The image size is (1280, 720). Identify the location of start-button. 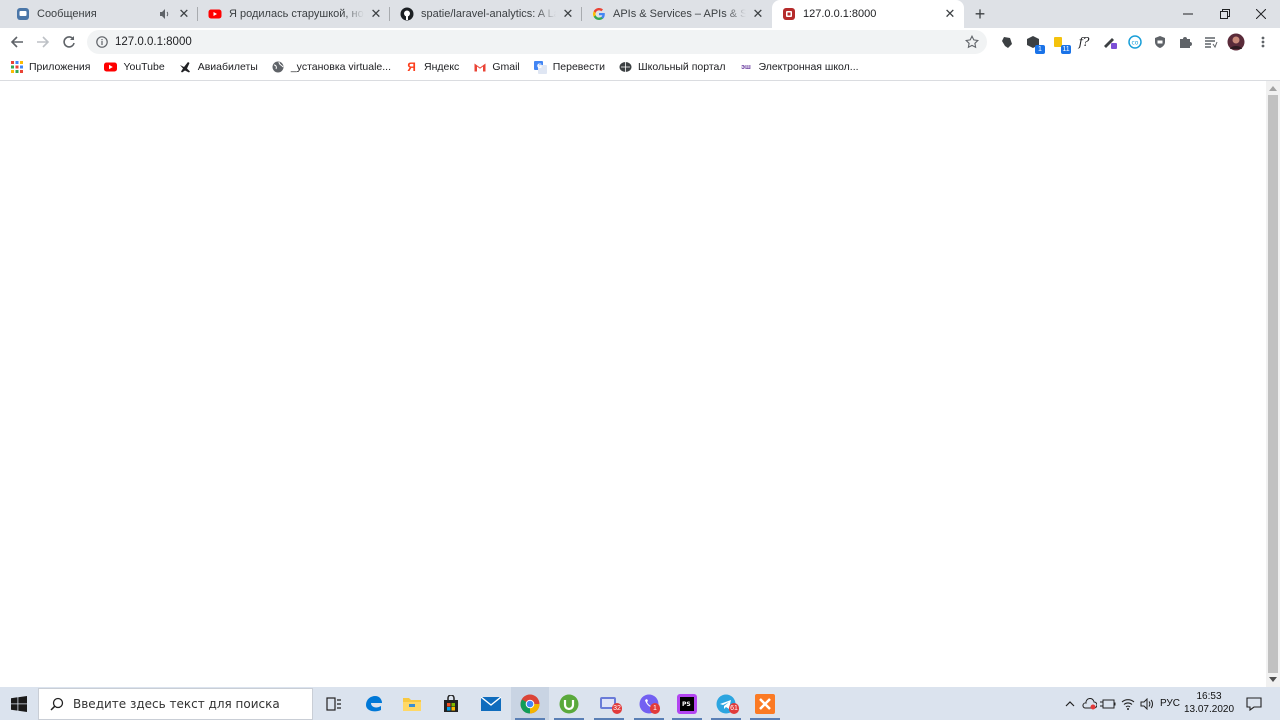
(19, 703).